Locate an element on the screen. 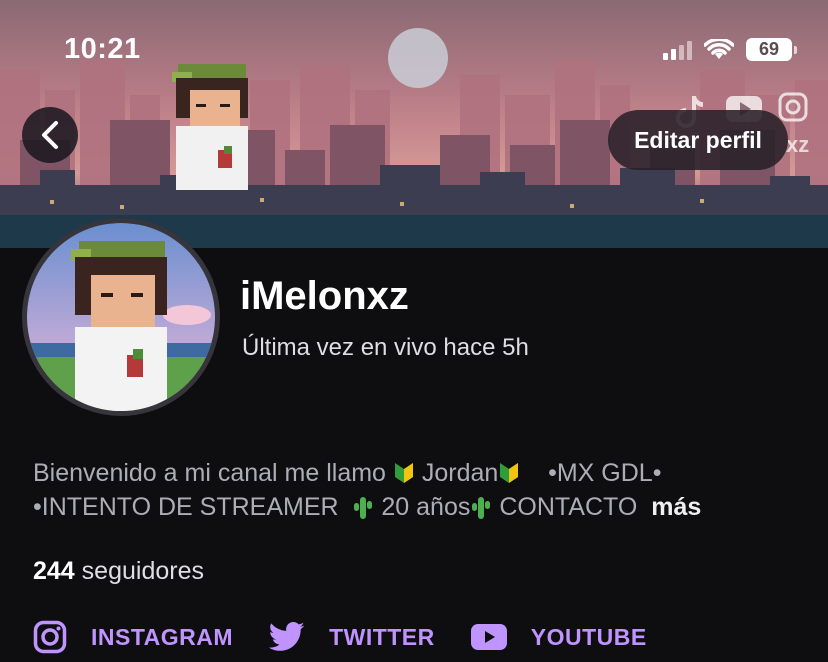  instagram-link: INSTAGRAM is located at coordinates (133, 637).